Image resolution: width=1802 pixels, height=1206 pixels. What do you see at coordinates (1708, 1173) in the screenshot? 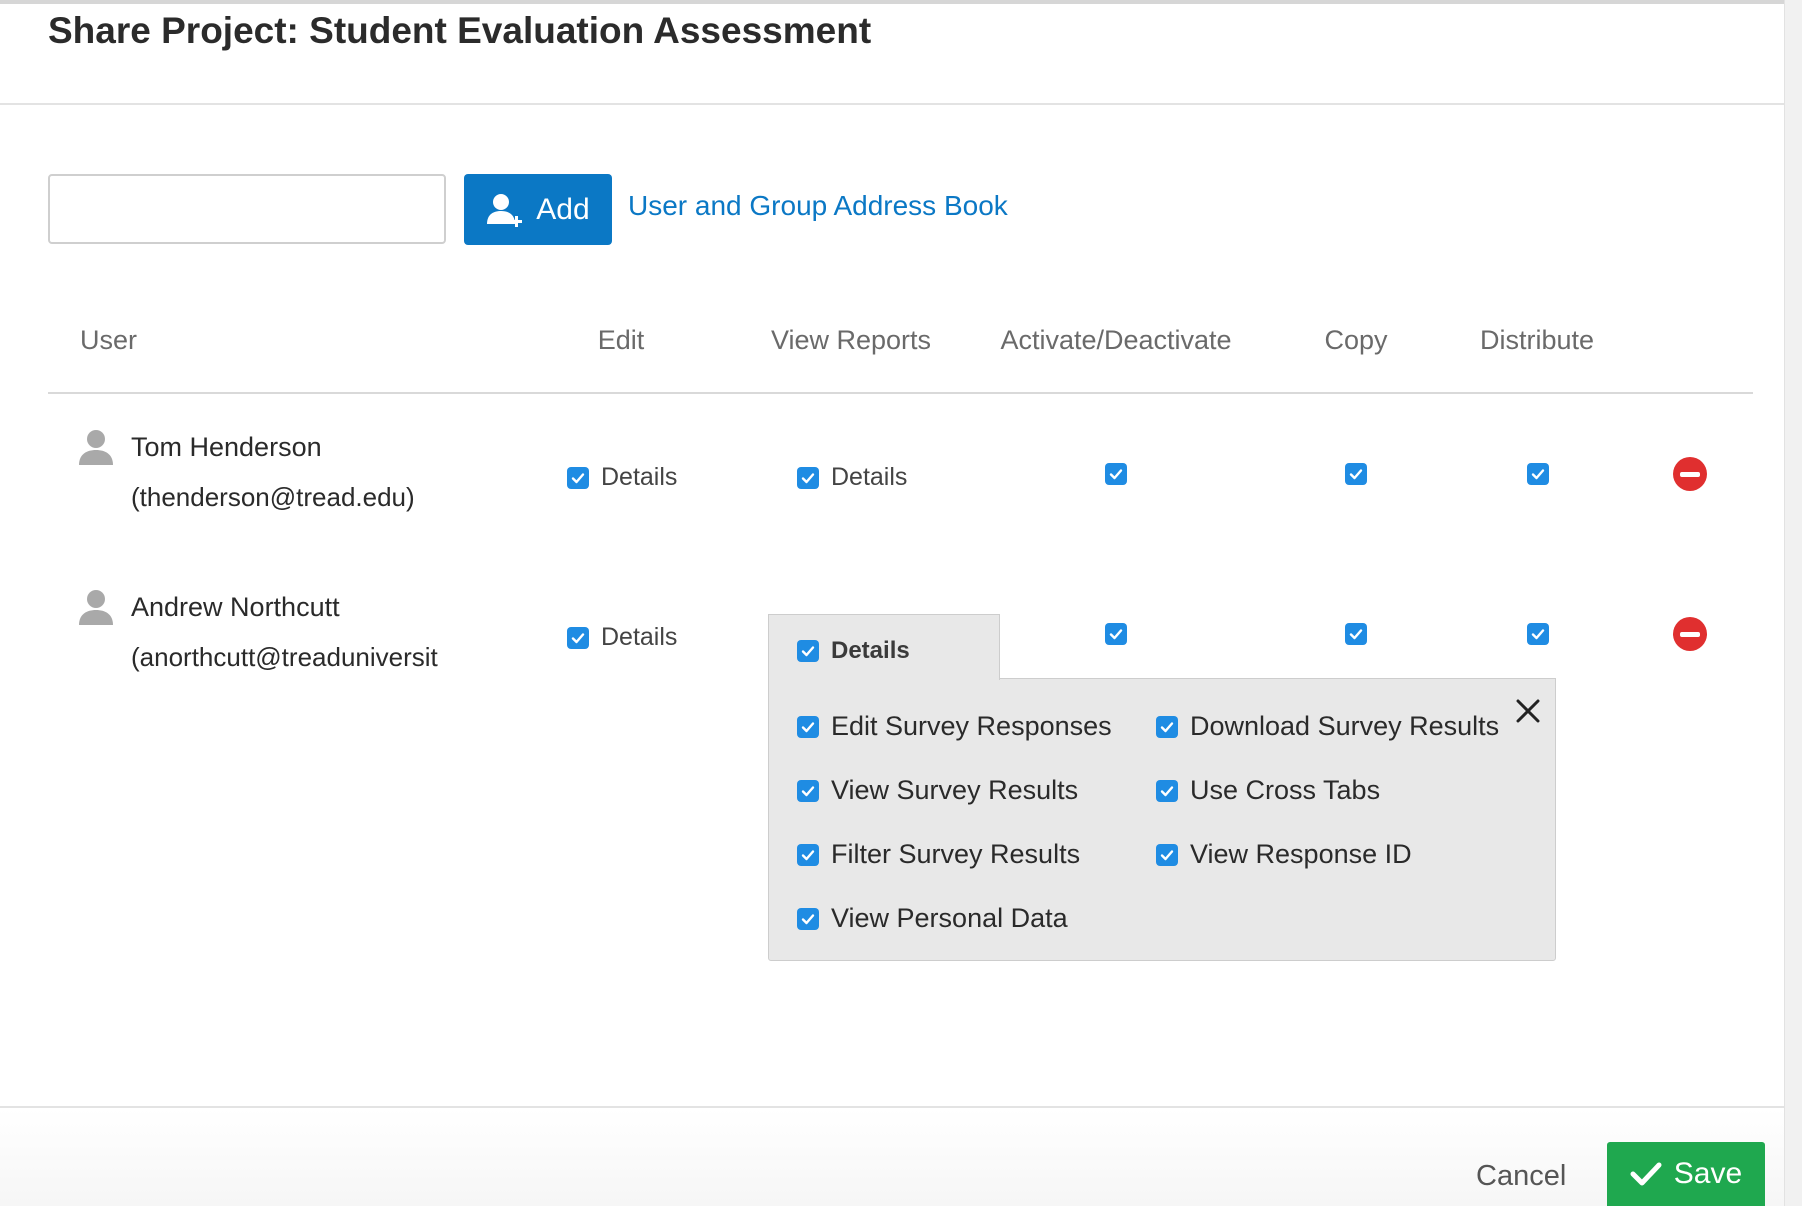
I see `save-button-label: Save` at bounding box center [1708, 1173].